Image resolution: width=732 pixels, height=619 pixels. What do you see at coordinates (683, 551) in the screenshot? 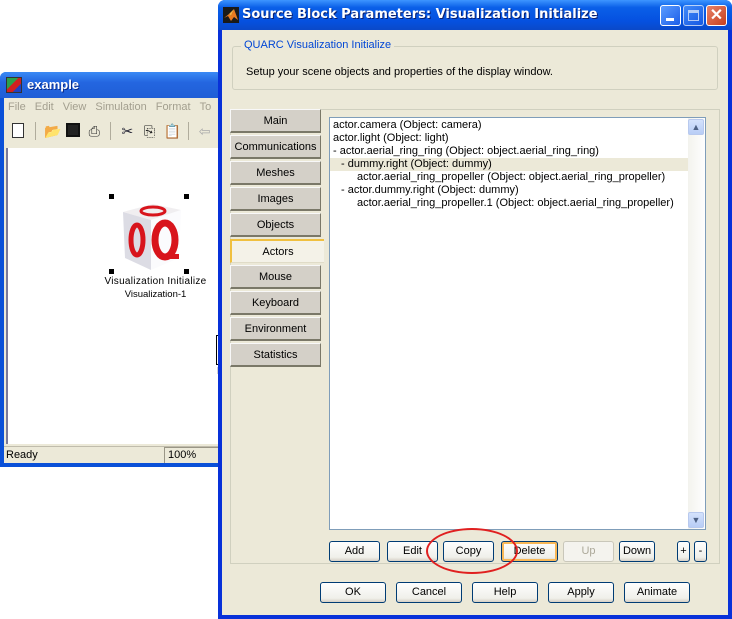
I see `expand-button: +` at bounding box center [683, 551].